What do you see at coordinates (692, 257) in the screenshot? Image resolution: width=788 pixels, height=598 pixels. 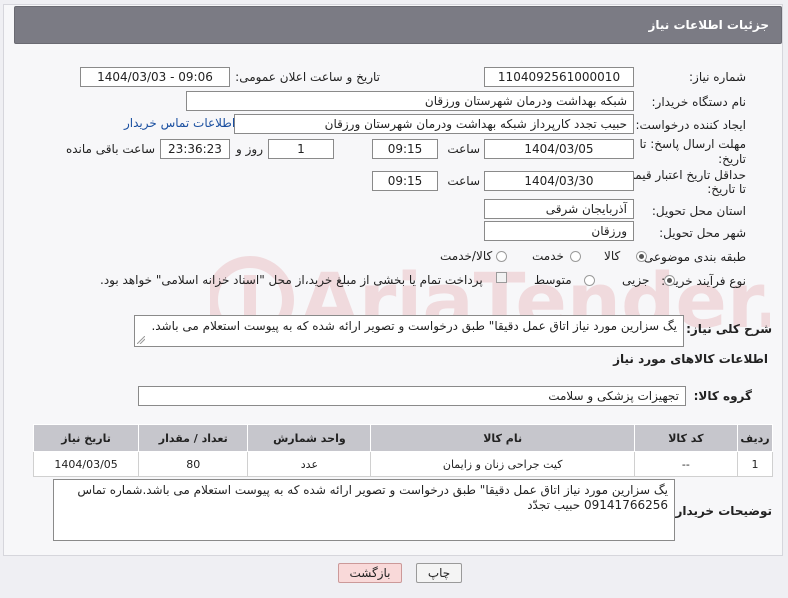 I see `category-label: طبقه بندی موضوعی:` at bounding box center [692, 257].